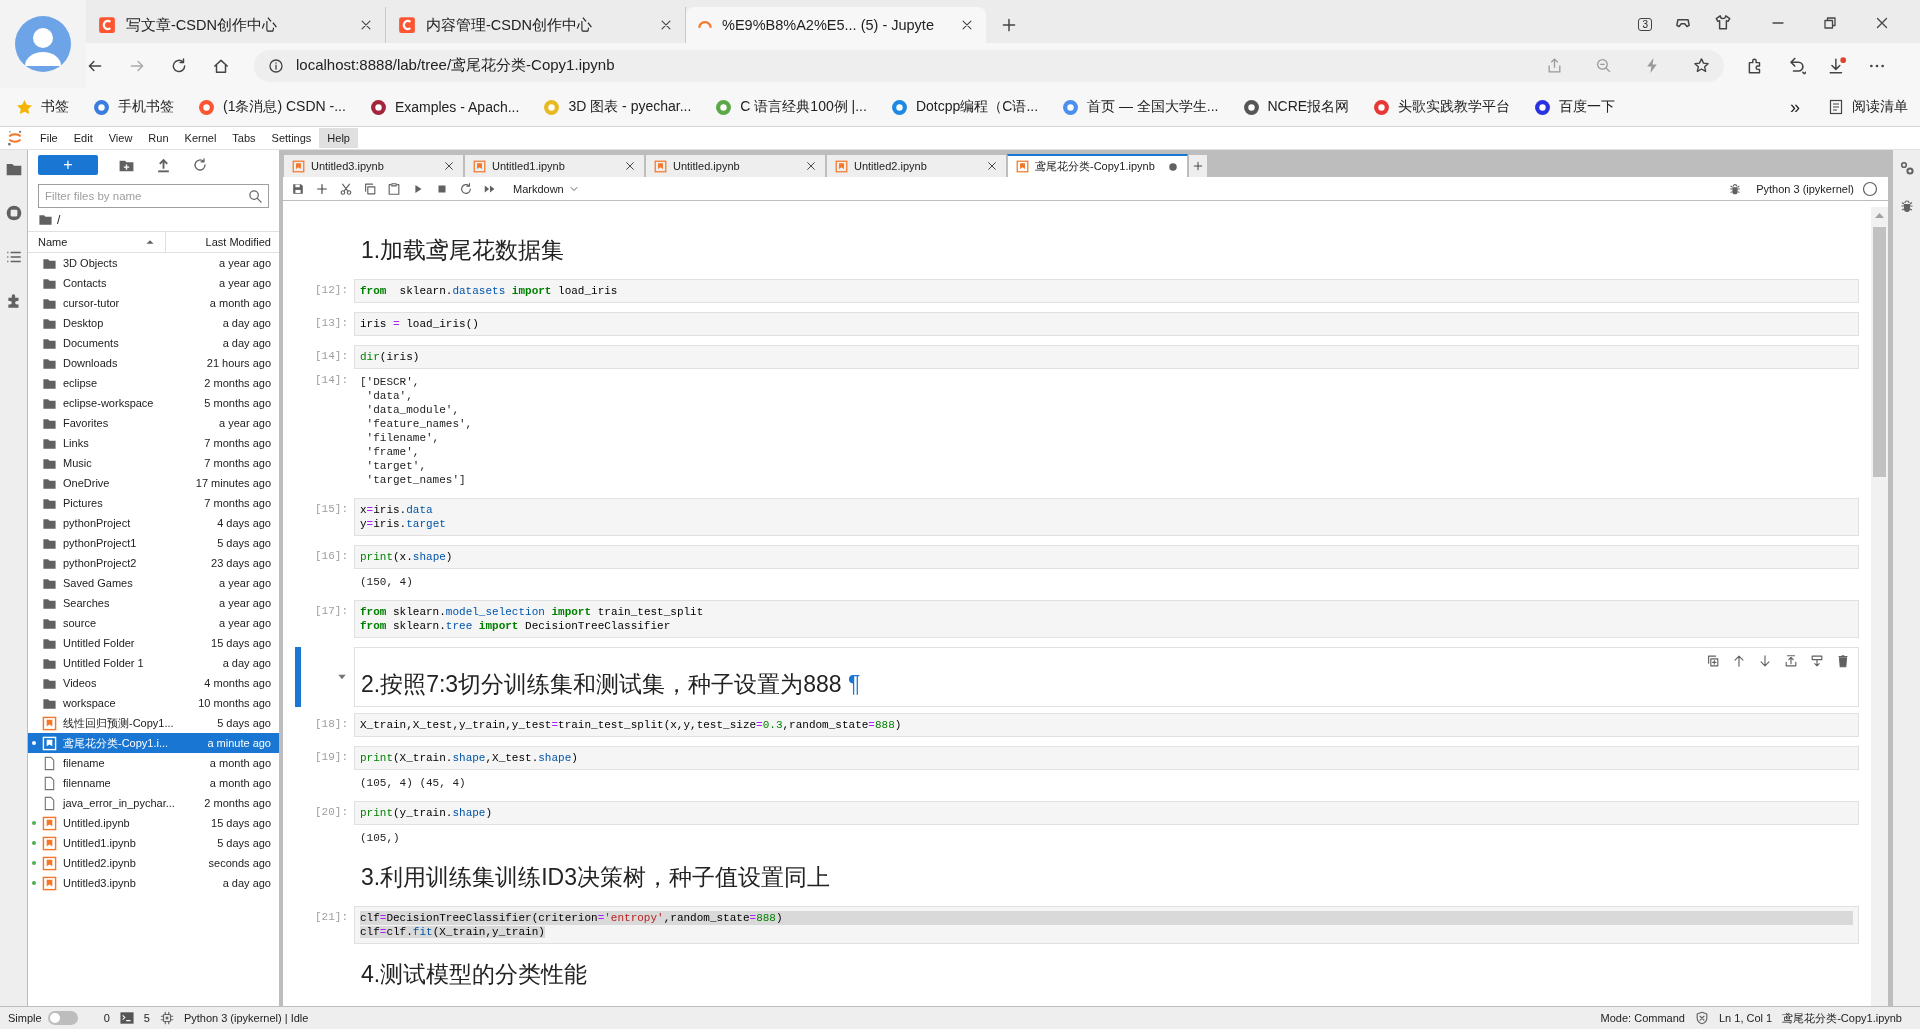 The width and height of the screenshot is (1920, 1029). Describe the element at coordinates (153, 523) in the screenshot. I see `directory-entry: pythonProject 4 days ago` at that location.